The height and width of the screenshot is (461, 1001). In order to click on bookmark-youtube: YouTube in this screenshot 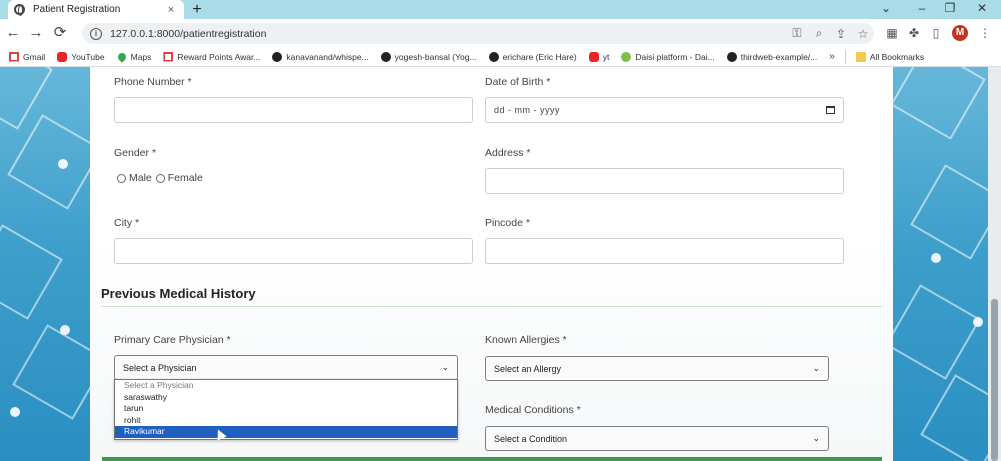, I will do `click(81, 56)`.